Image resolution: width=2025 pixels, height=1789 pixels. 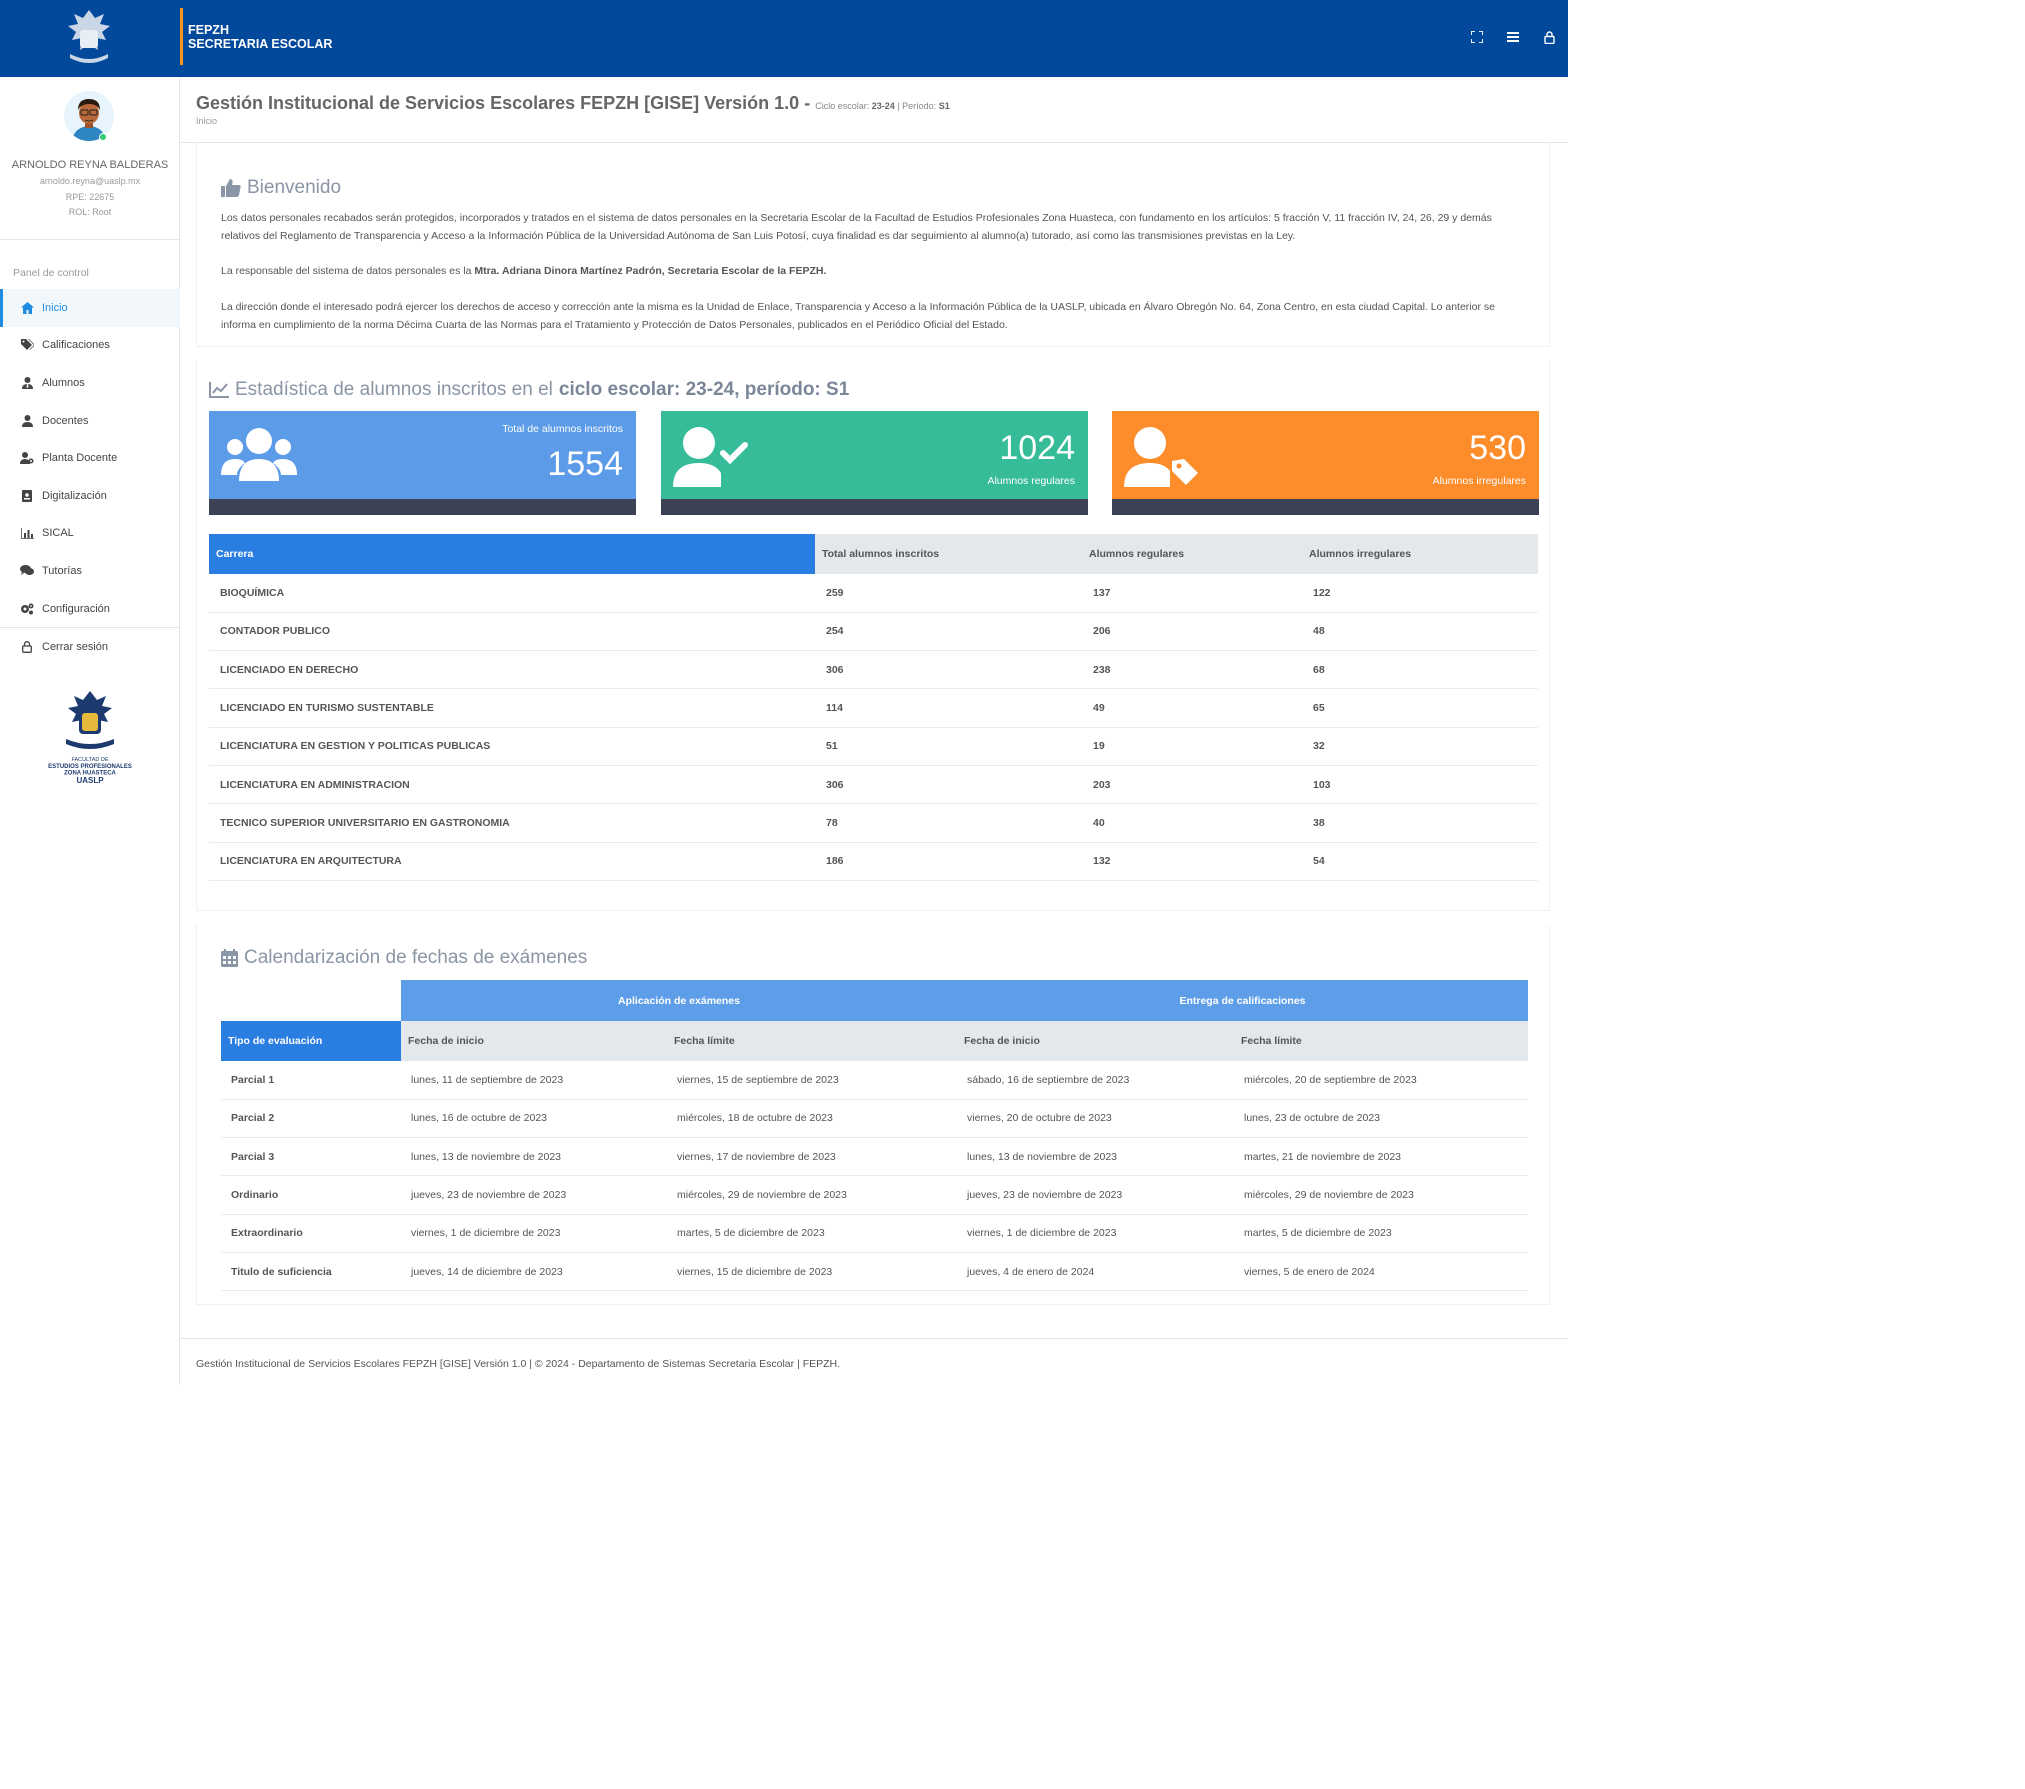 What do you see at coordinates (534, 1041) in the screenshot?
I see `column-header-inicio-aplicacion: Fecha de inicio` at bounding box center [534, 1041].